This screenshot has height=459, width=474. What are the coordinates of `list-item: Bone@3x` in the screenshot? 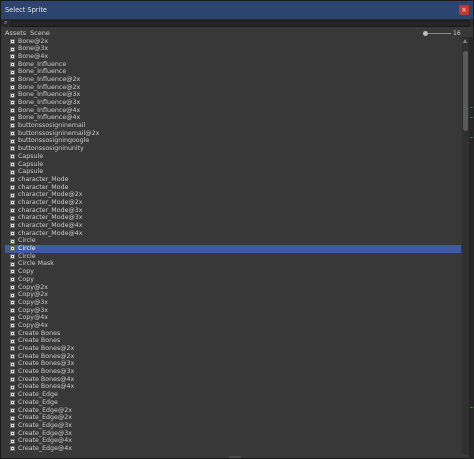 It's located at (233, 49).